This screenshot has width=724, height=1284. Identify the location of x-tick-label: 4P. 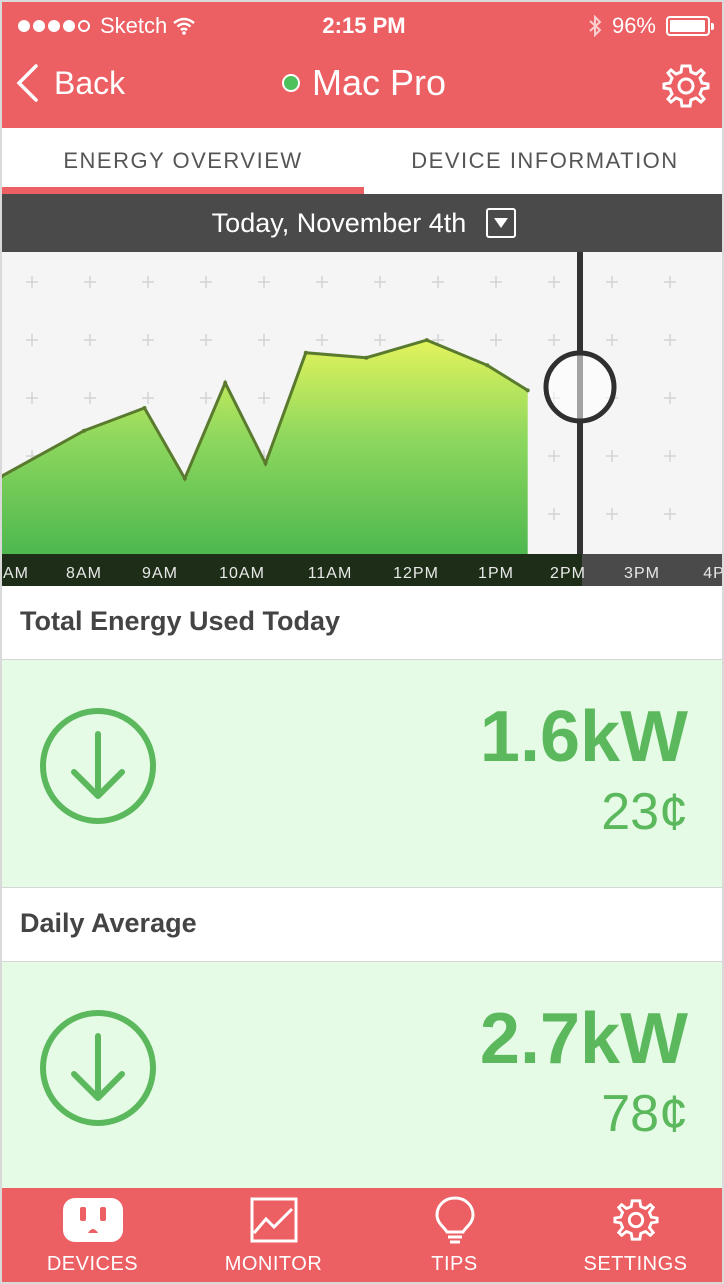
(713, 573).